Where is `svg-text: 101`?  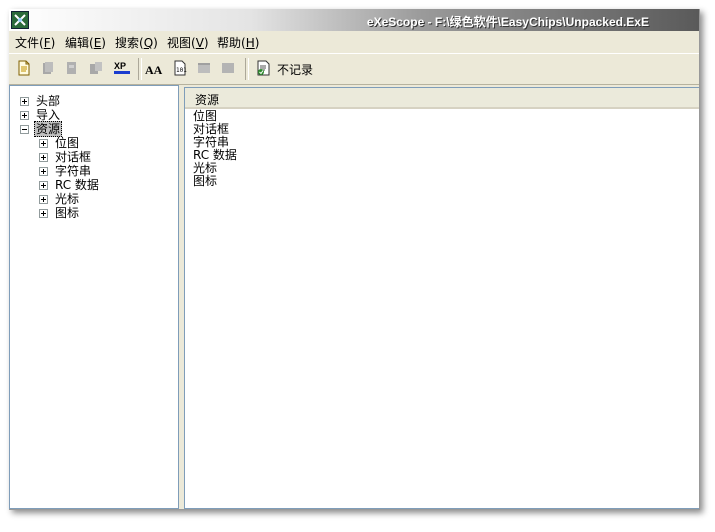 svg-text: 101 is located at coordinates (181, 70).